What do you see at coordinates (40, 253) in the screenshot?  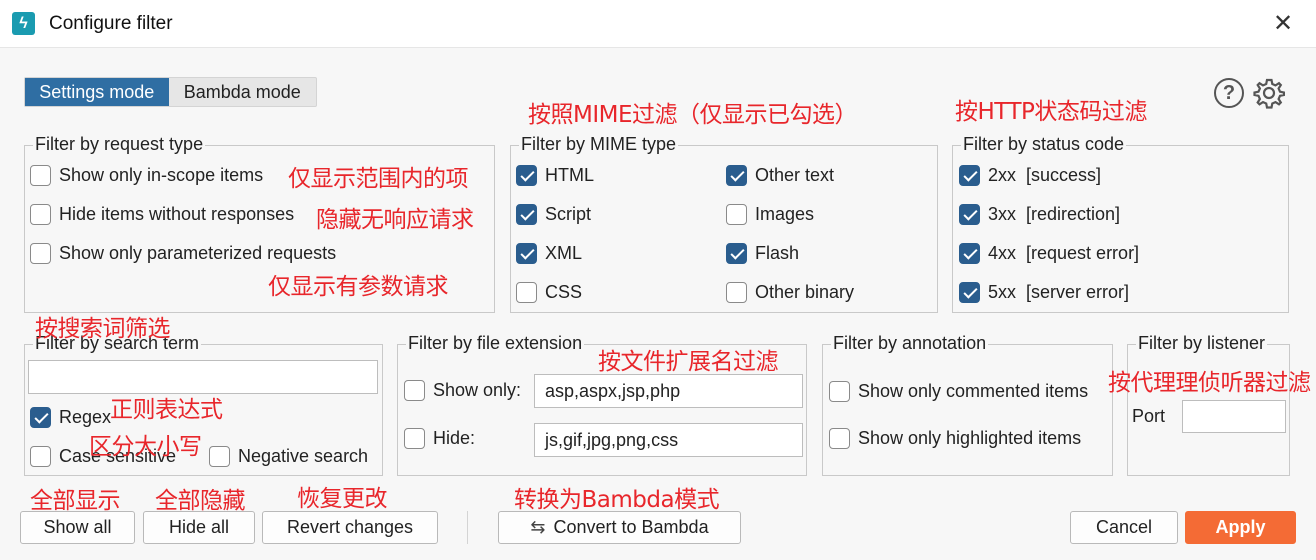 I see `parameterized-checkbox` at bounding box center [40, 253].